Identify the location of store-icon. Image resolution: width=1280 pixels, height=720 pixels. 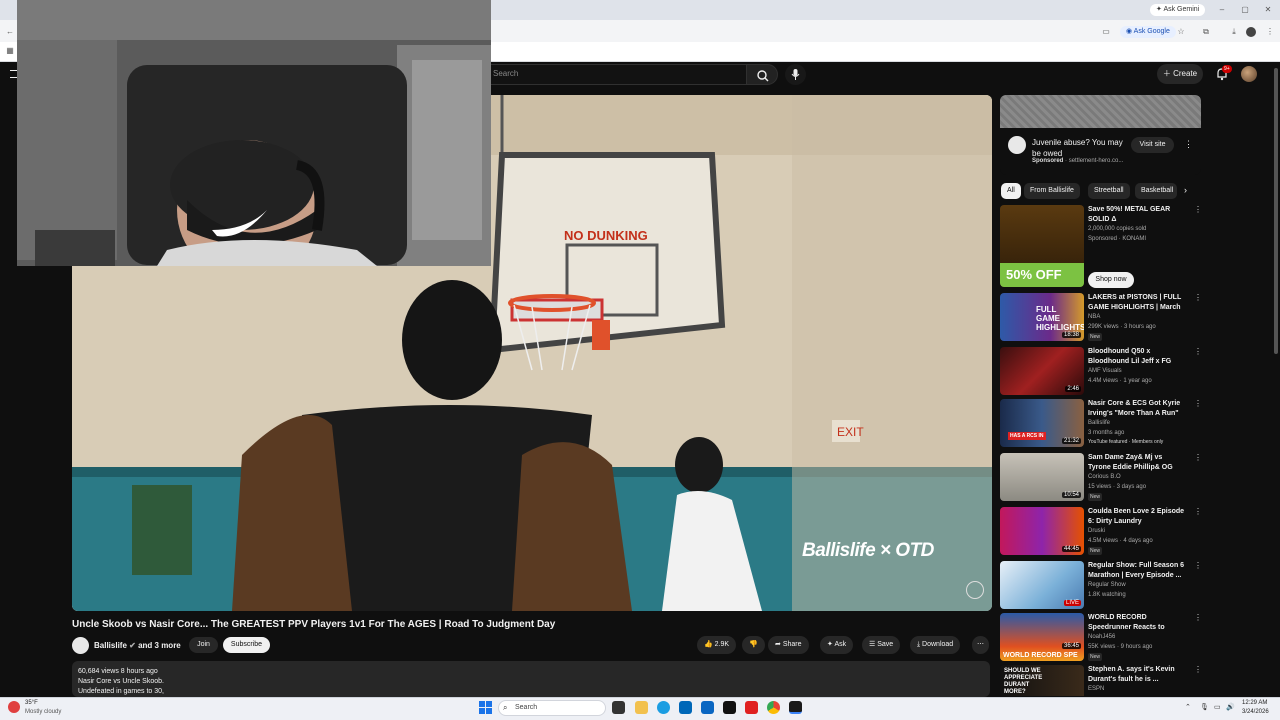
(685, 707).